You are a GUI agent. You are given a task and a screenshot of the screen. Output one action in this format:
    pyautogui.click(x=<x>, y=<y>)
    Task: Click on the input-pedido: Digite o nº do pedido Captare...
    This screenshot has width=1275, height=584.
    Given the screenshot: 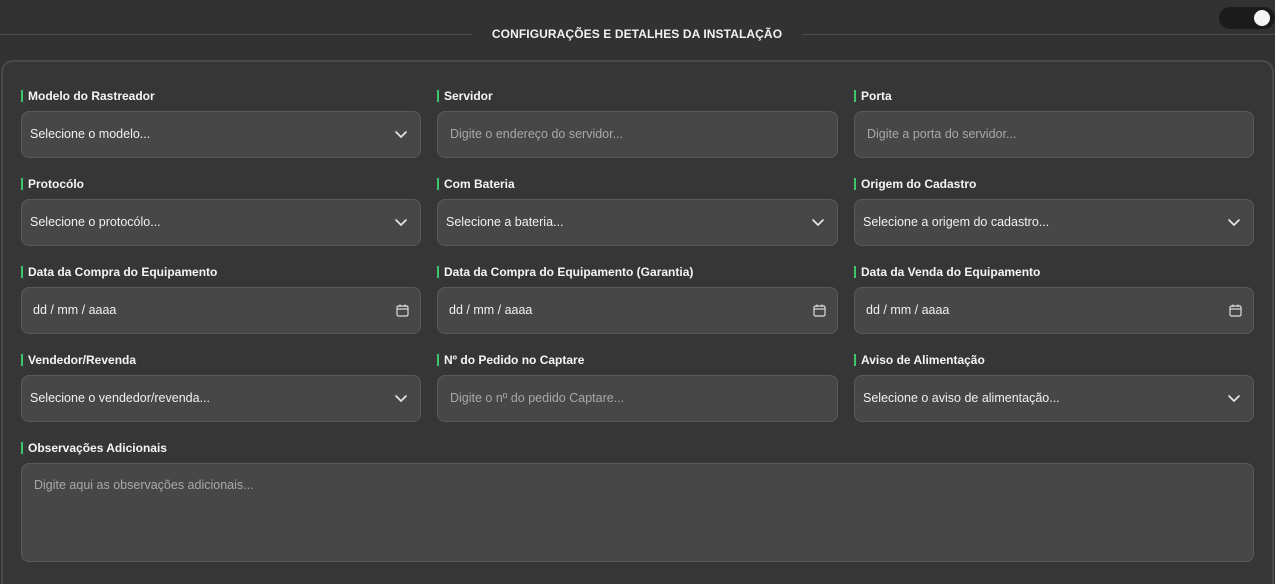 What is the action you would take?
    pyautogui.click(x=637, y=398)
    